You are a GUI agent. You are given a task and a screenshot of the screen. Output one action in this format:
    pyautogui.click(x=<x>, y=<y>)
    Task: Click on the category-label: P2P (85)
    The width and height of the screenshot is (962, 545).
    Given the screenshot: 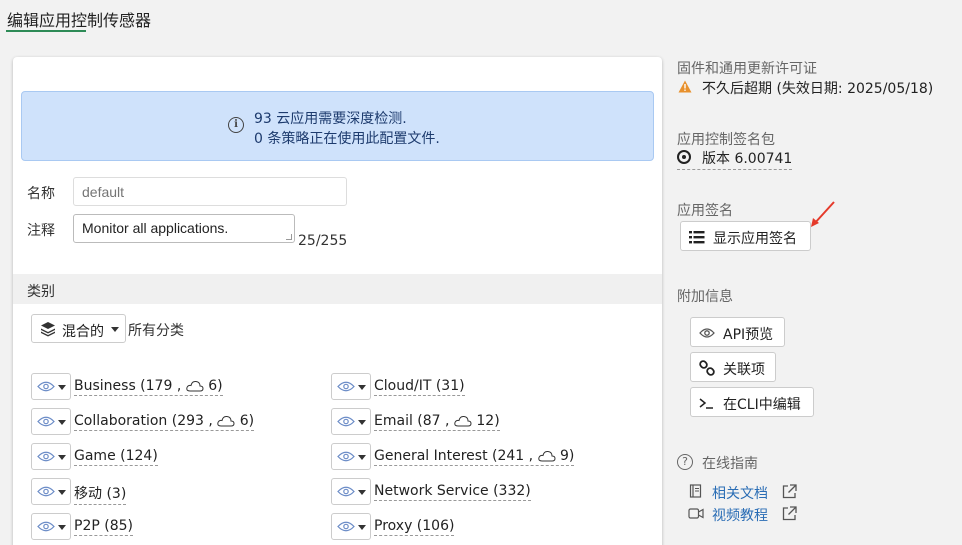 What is the action you would take?
    pyautogui.click(x=103, y=527)
    